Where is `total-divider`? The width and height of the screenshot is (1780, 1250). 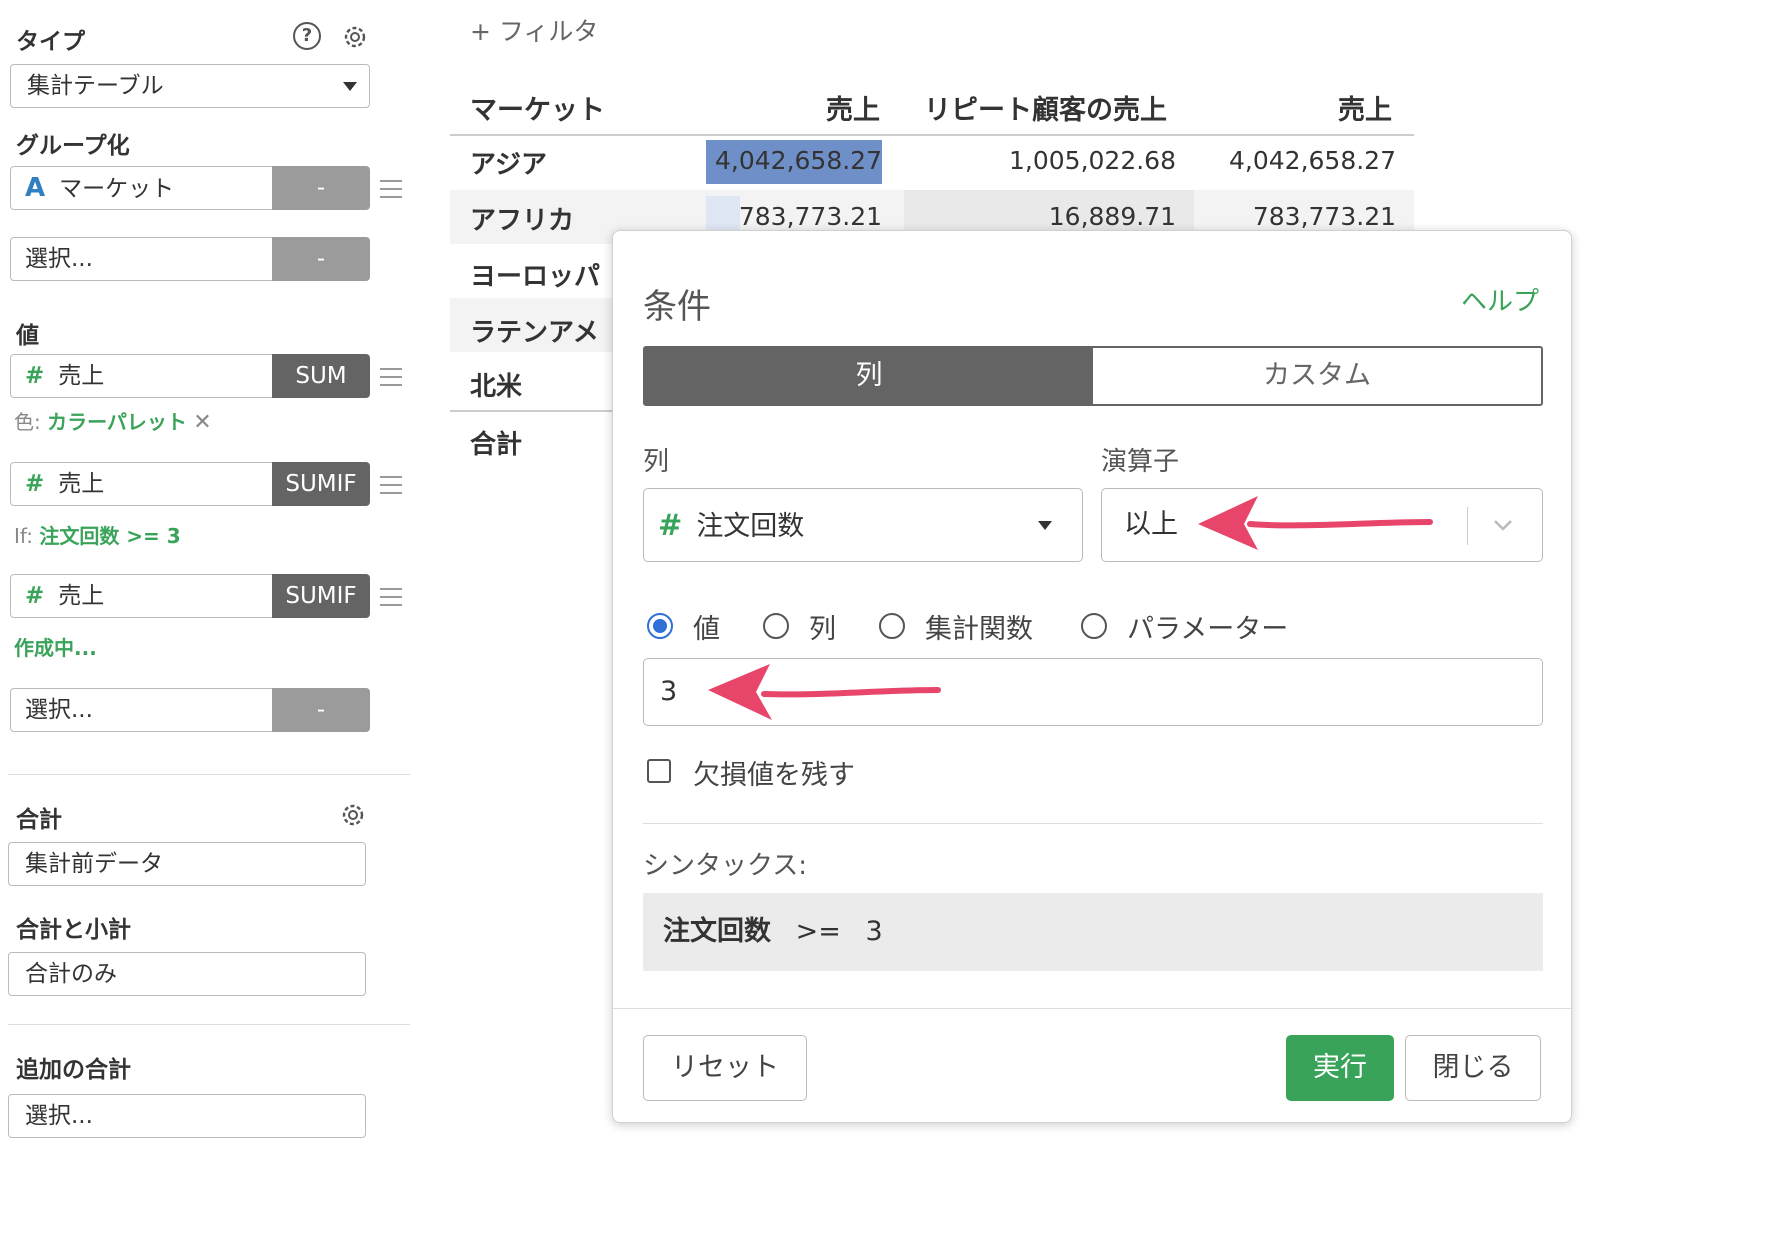 total-divider is located at coordinates (535, 411).